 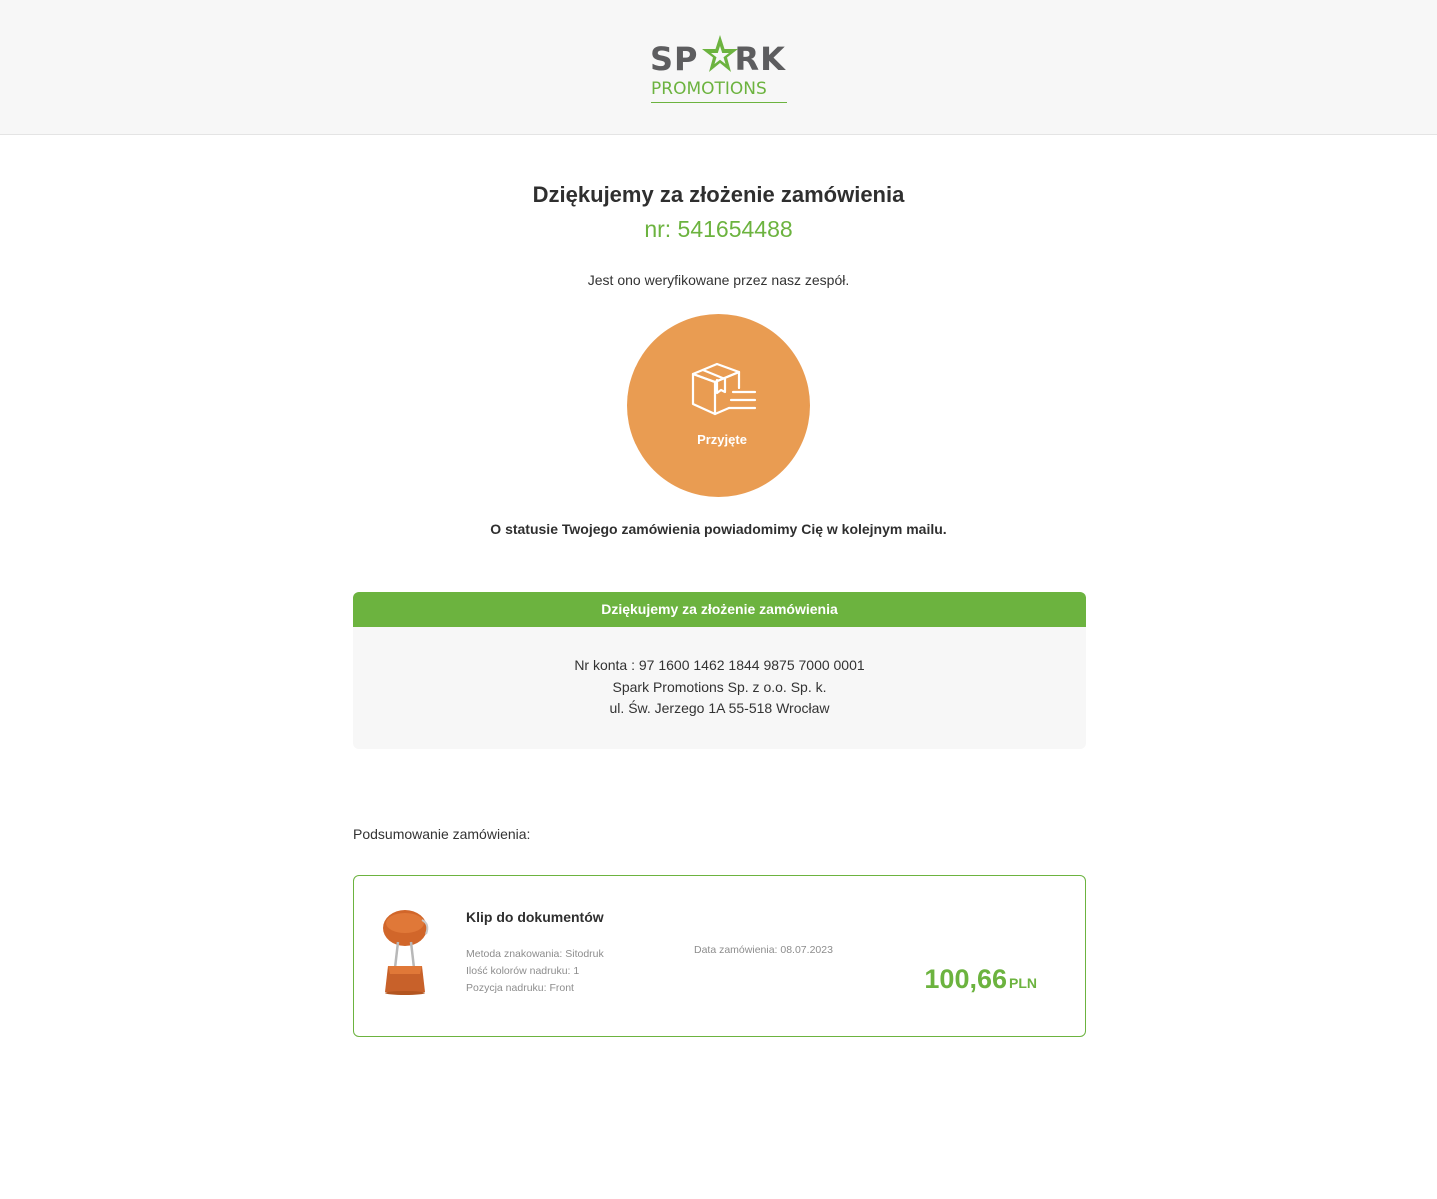 I want to click on order-status-badge: Przyjęte, so click(x=718, y=405).